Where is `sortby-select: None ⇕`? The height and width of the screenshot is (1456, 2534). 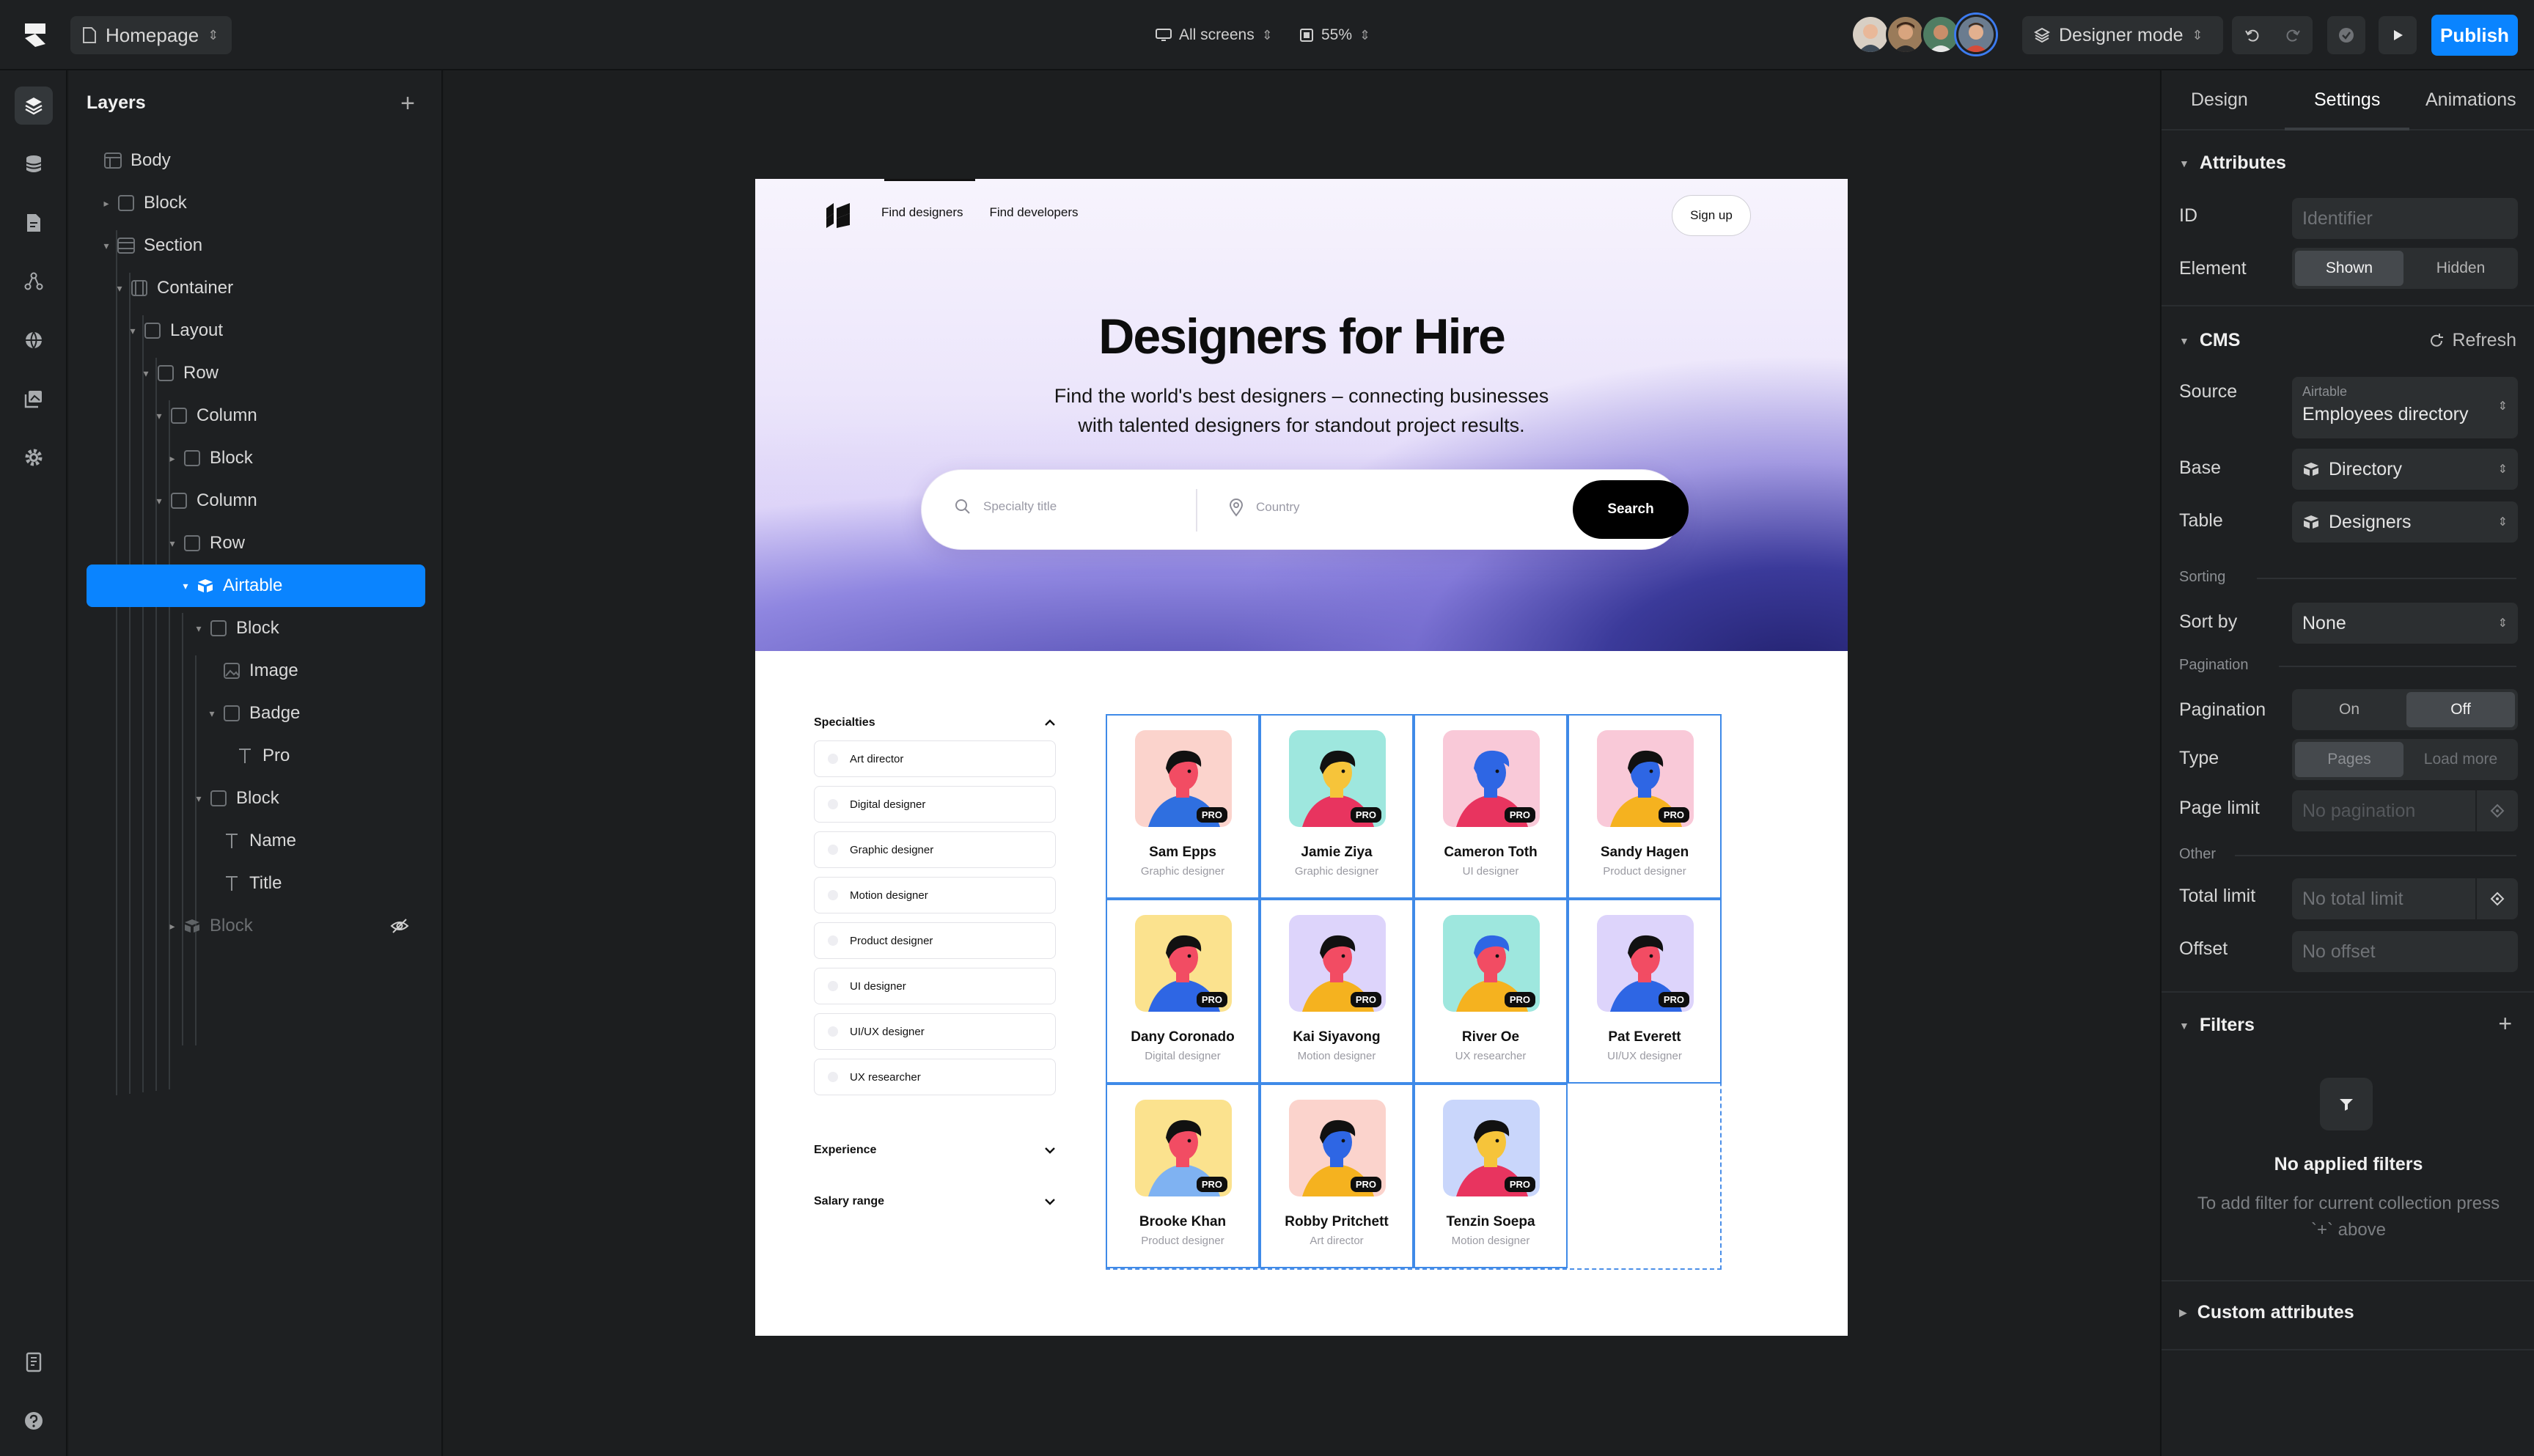
sortby-select: None ⇕ is located at coordinates (2405, 623).